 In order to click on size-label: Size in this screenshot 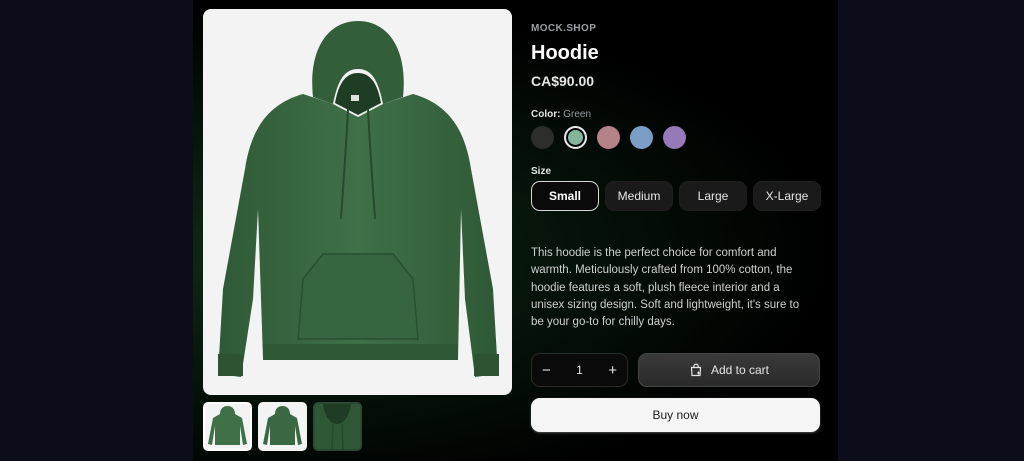, I will do `click(541, 171)`.